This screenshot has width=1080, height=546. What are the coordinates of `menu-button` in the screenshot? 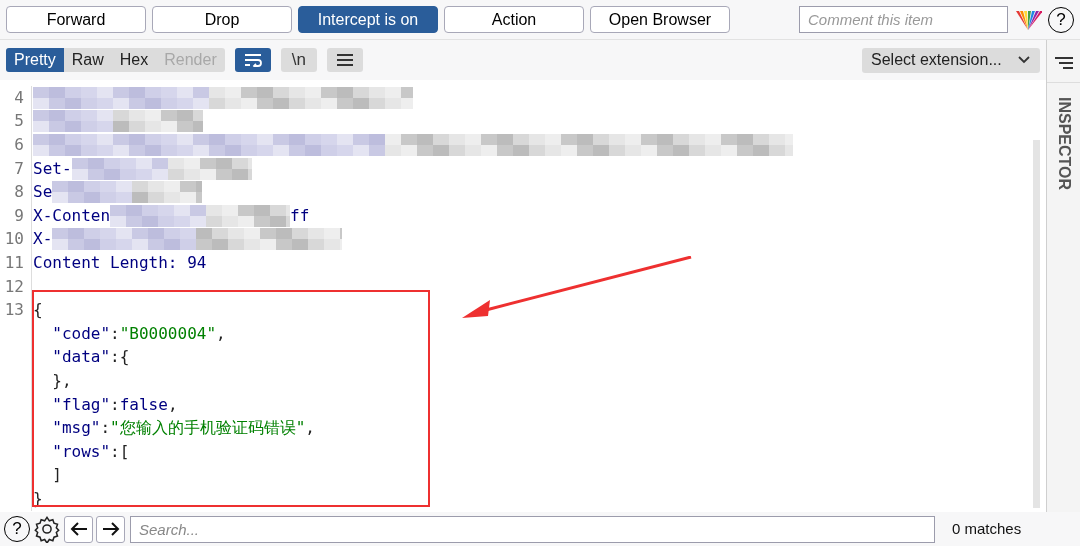 It's located at (344, 60).